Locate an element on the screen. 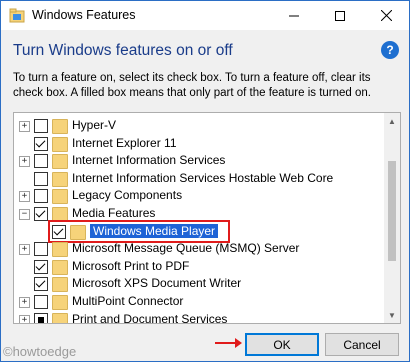  ok-button: OK is located at coordinates (282, 344).